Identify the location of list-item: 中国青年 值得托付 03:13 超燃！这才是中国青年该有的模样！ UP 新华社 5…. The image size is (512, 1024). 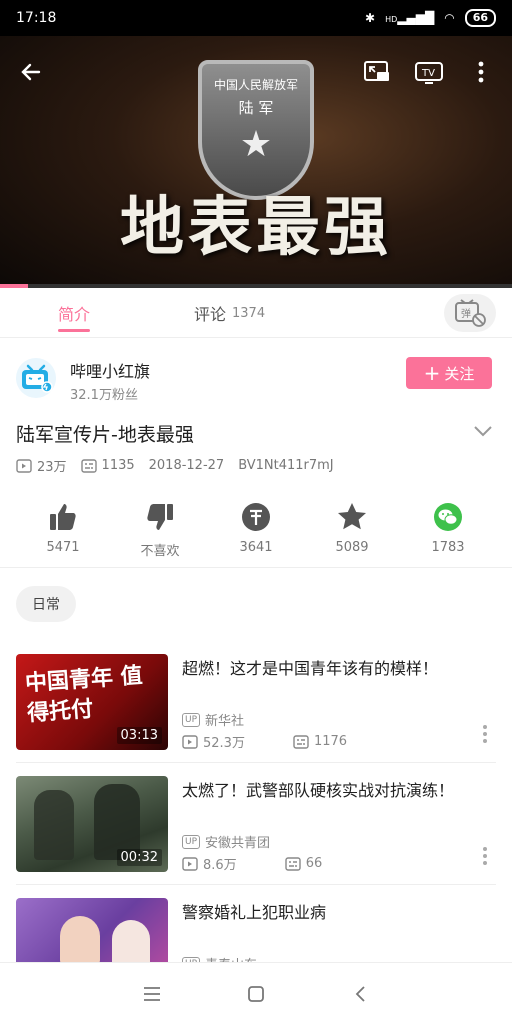
(256, 714).